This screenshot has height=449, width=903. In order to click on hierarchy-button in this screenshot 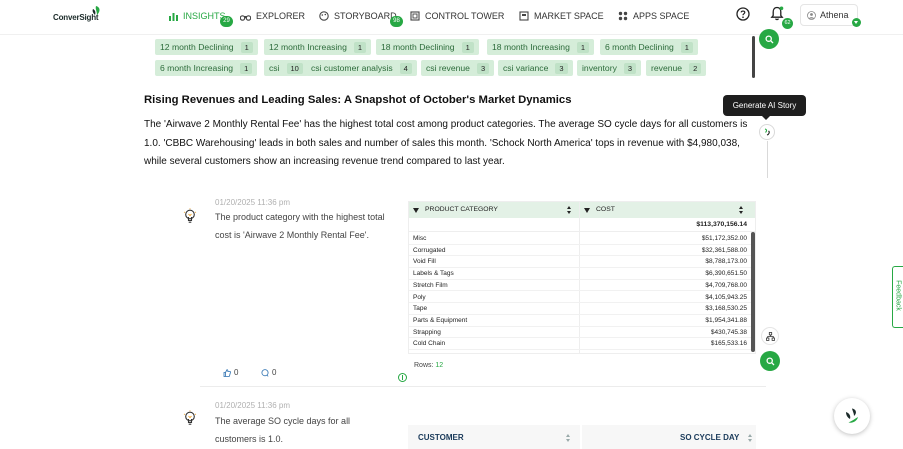, I will do `click(770, 336)`.